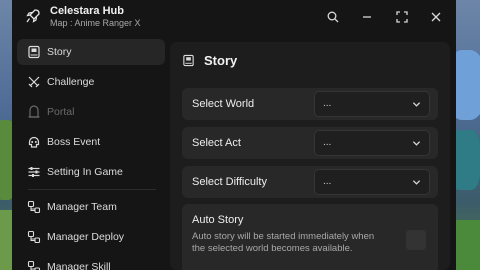  I want to click on maximize-button, so click(402, 17).